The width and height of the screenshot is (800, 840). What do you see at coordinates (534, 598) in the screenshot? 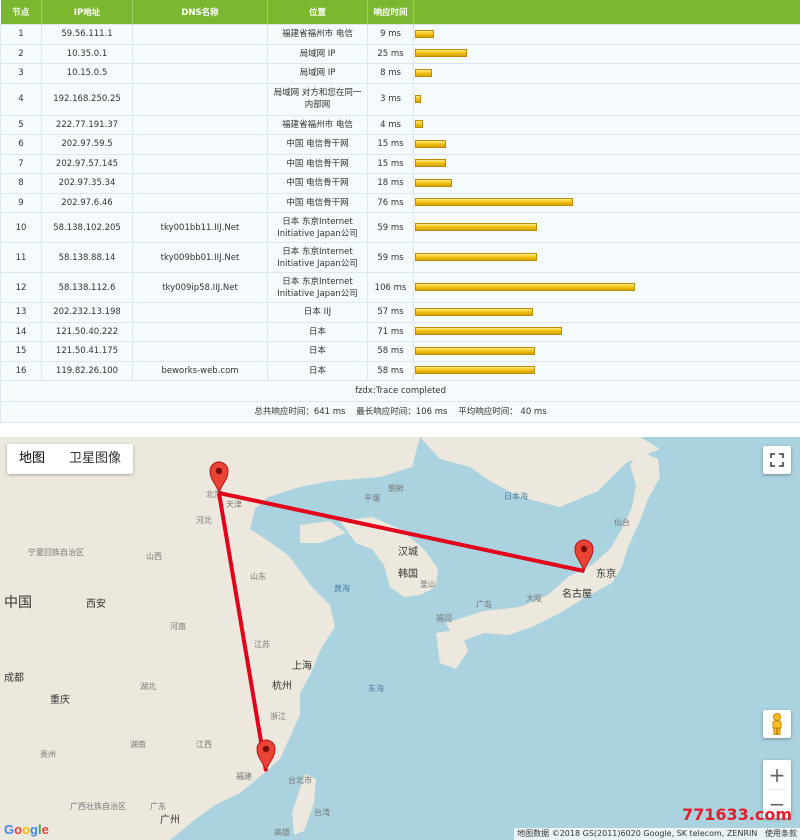
I see `map-label: 大阪` at bounding box center [534, 598].